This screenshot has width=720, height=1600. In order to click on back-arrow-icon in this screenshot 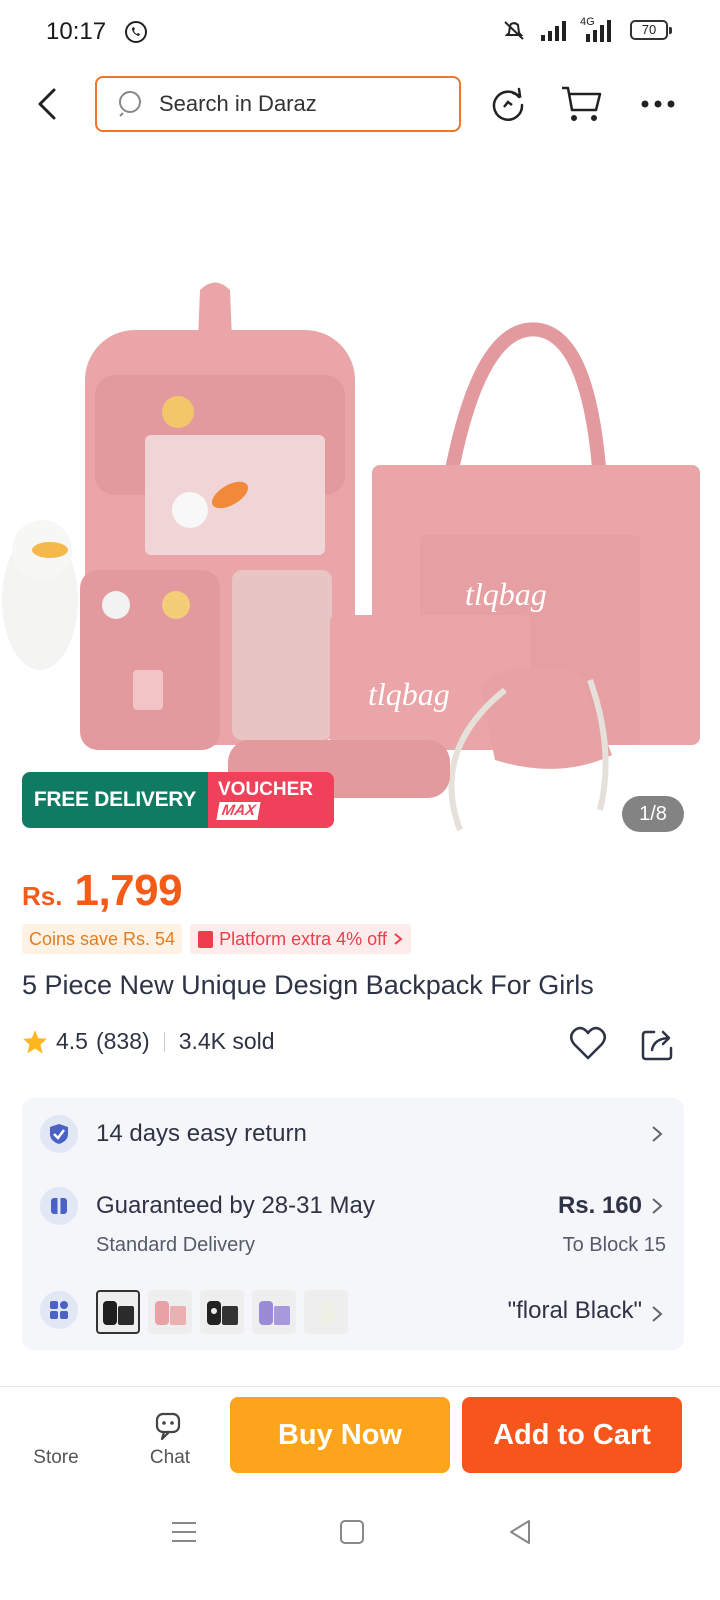, I will do `click(47, 104)`.